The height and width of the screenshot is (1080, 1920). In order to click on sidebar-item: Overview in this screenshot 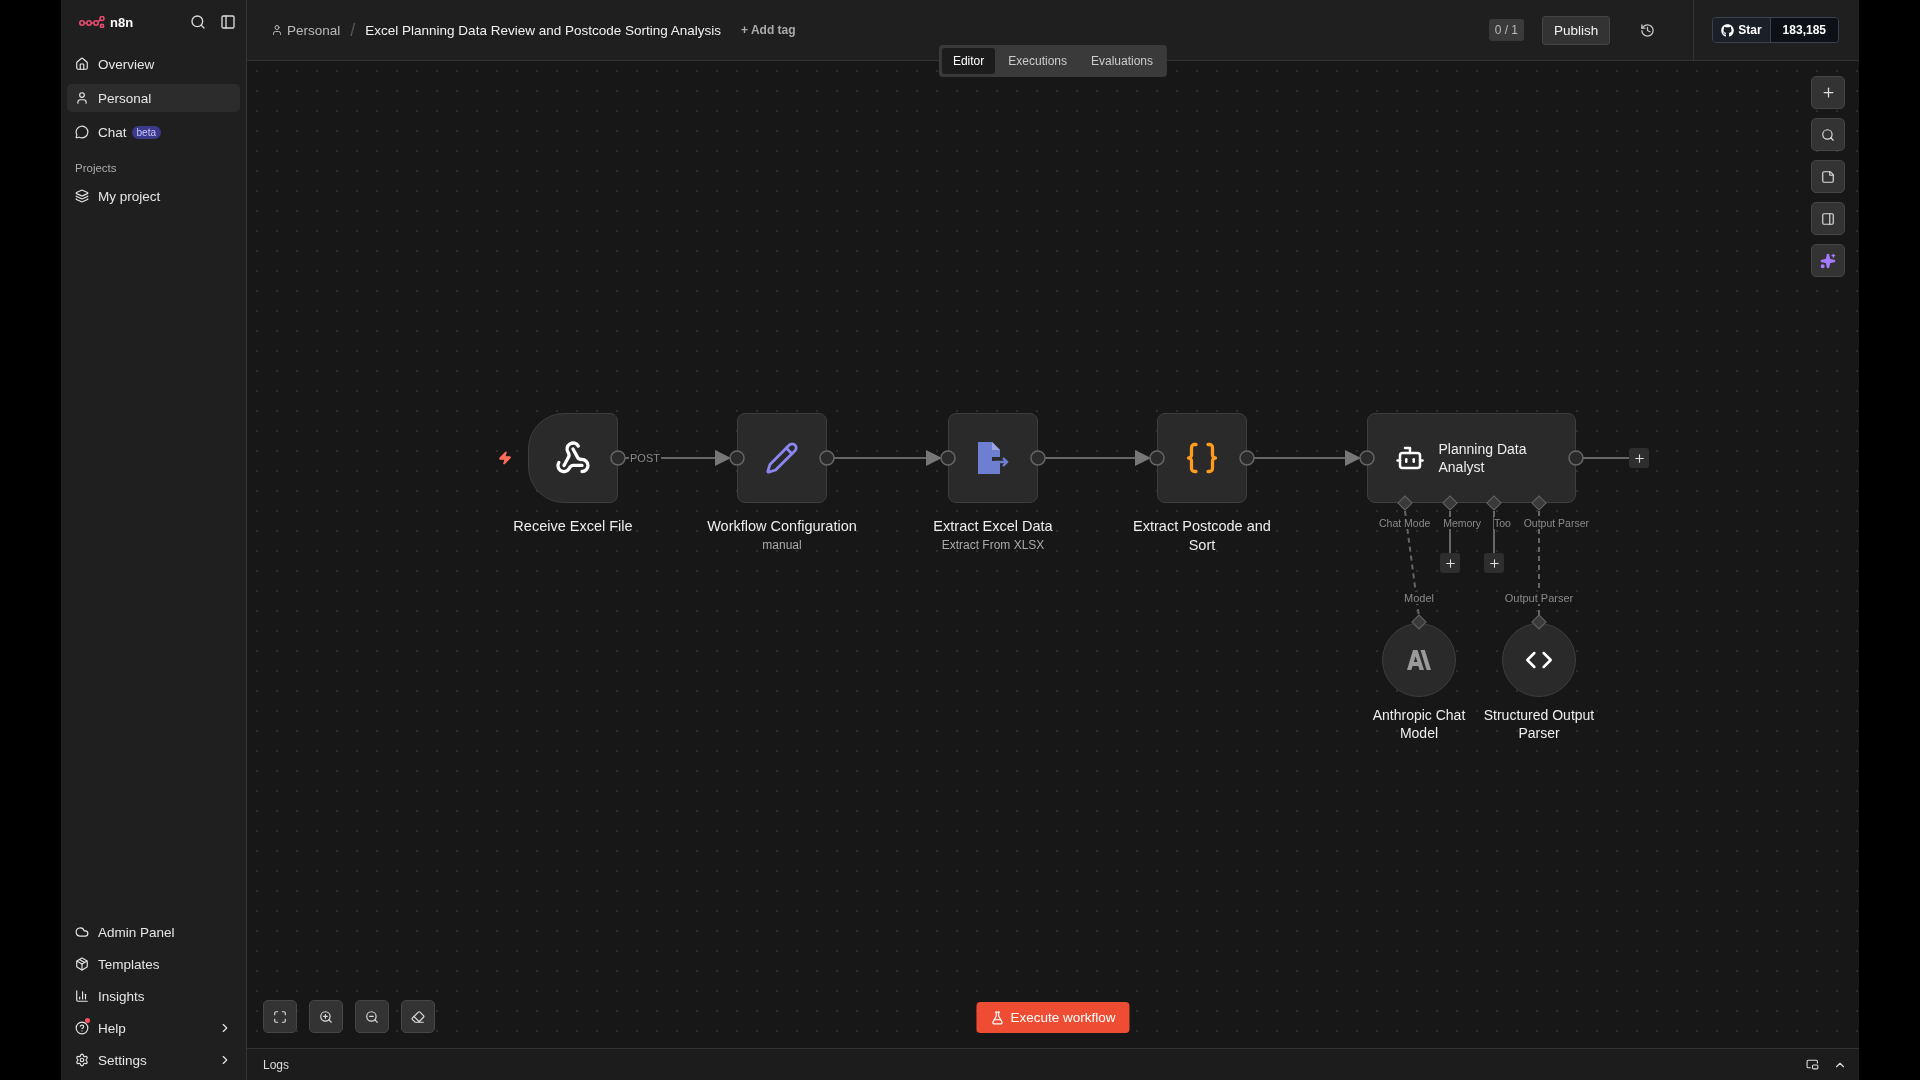, I will do `click(153, 64)`.